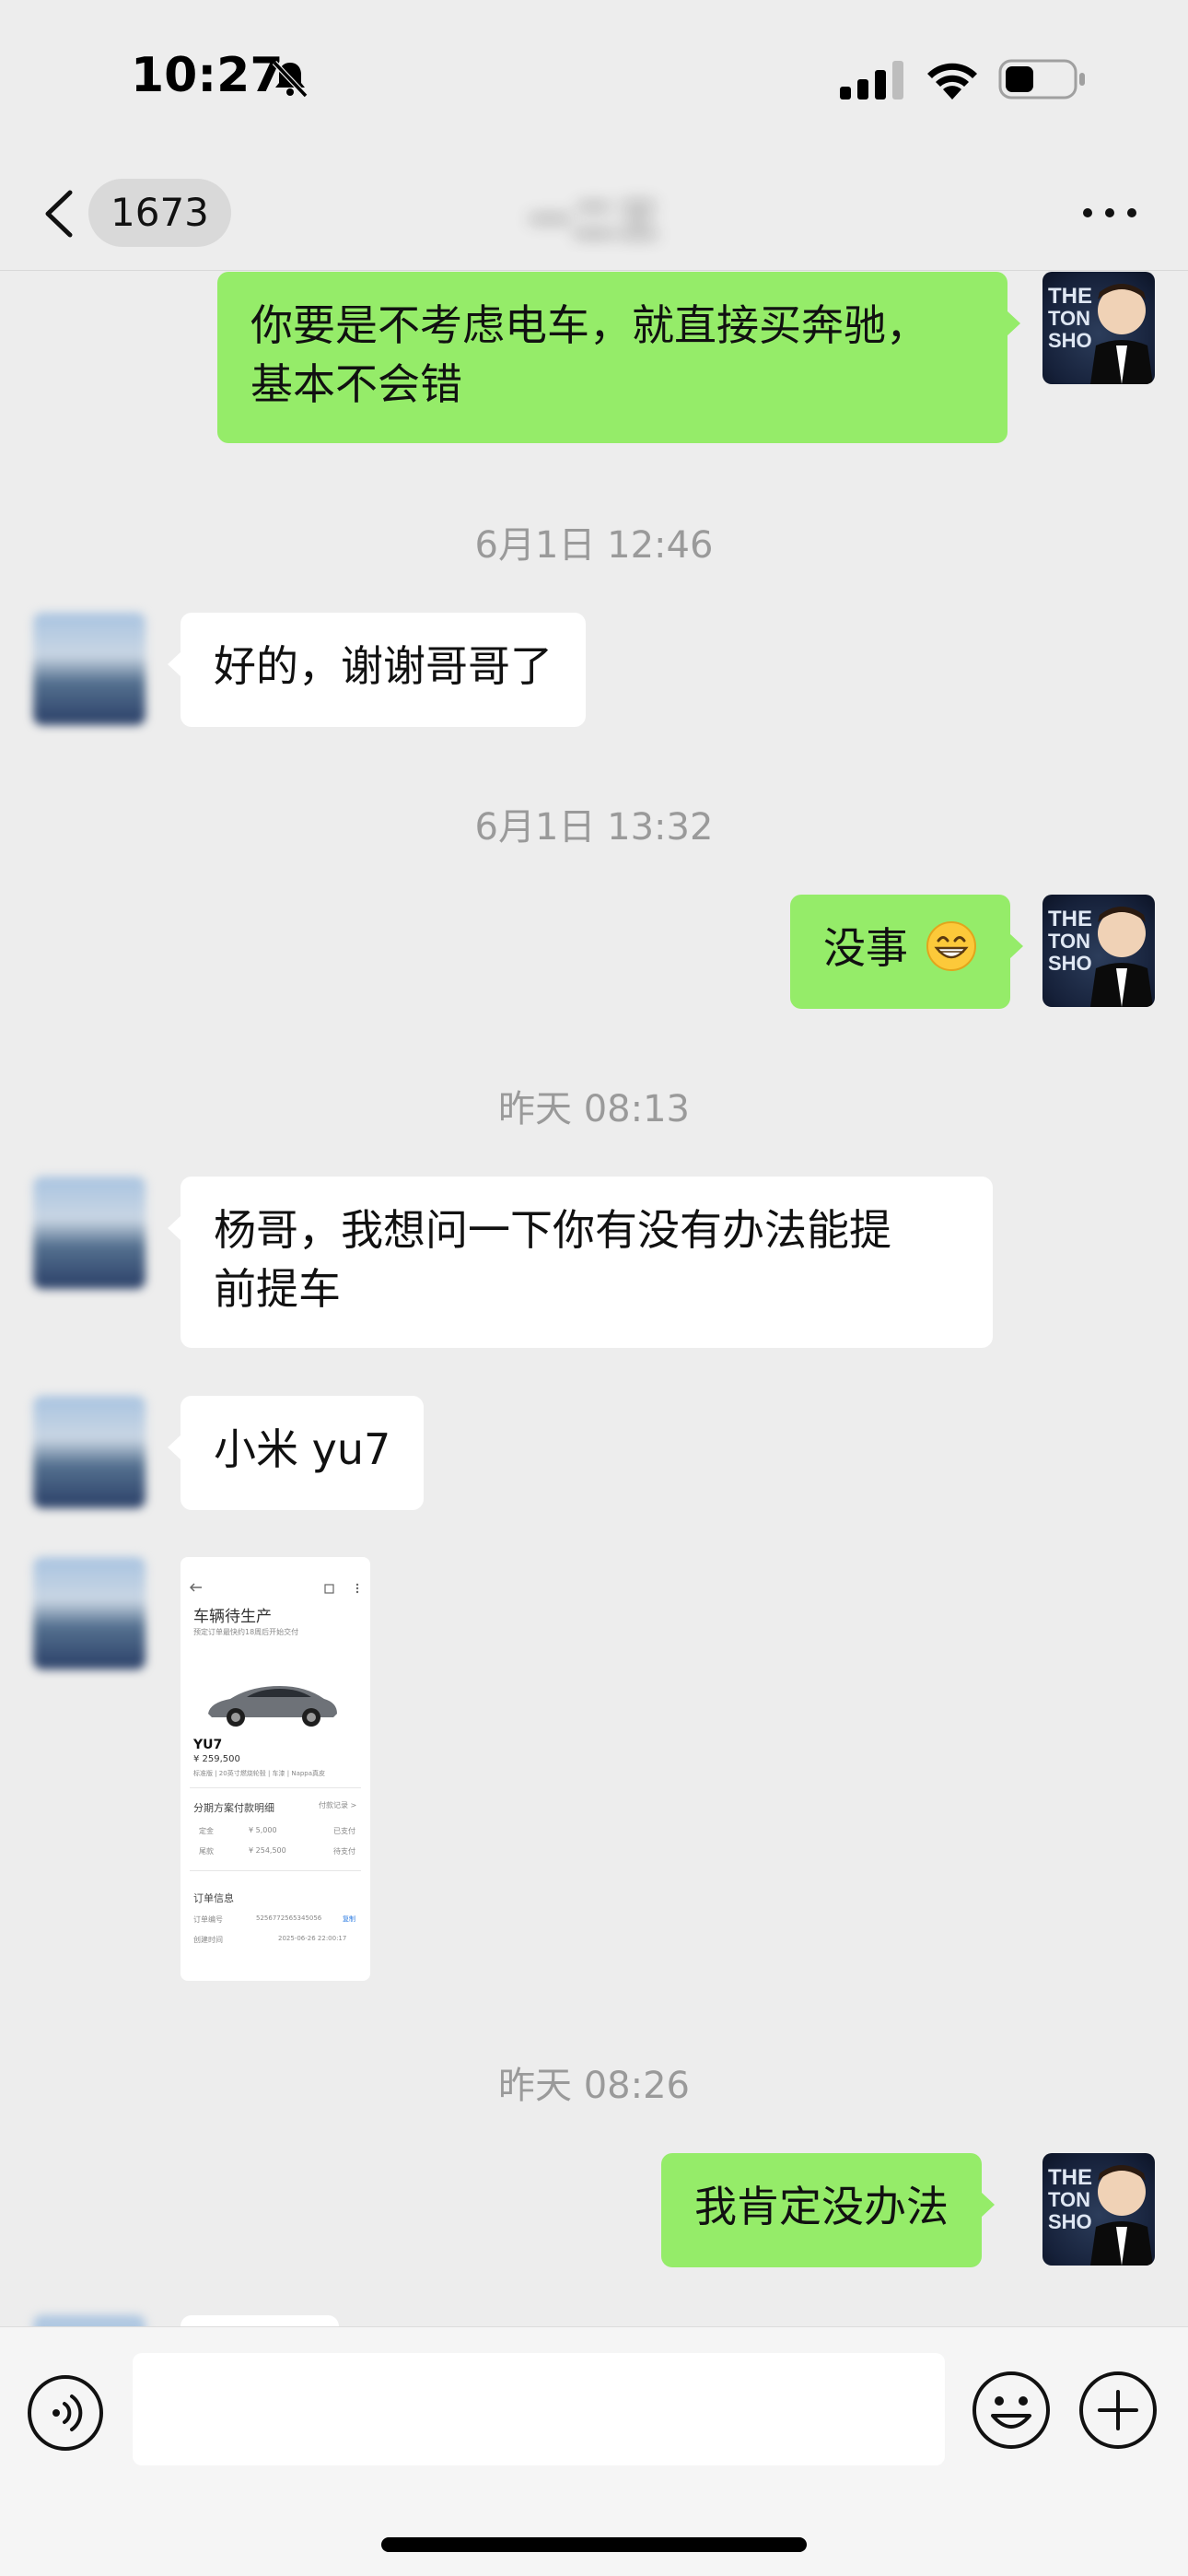 The width and height of the screenshot is (1188, 2576). I want to click on car-image, so click(272, 1706).